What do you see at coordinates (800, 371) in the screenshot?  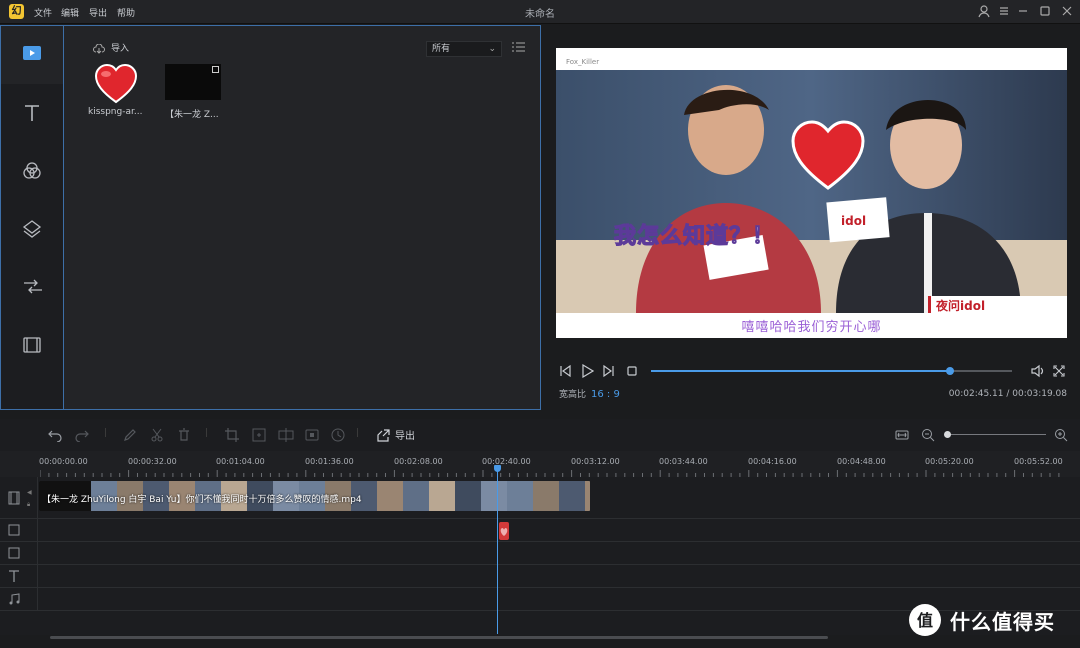 I see `seek-bar-progress` at bounding box center [800, 371].